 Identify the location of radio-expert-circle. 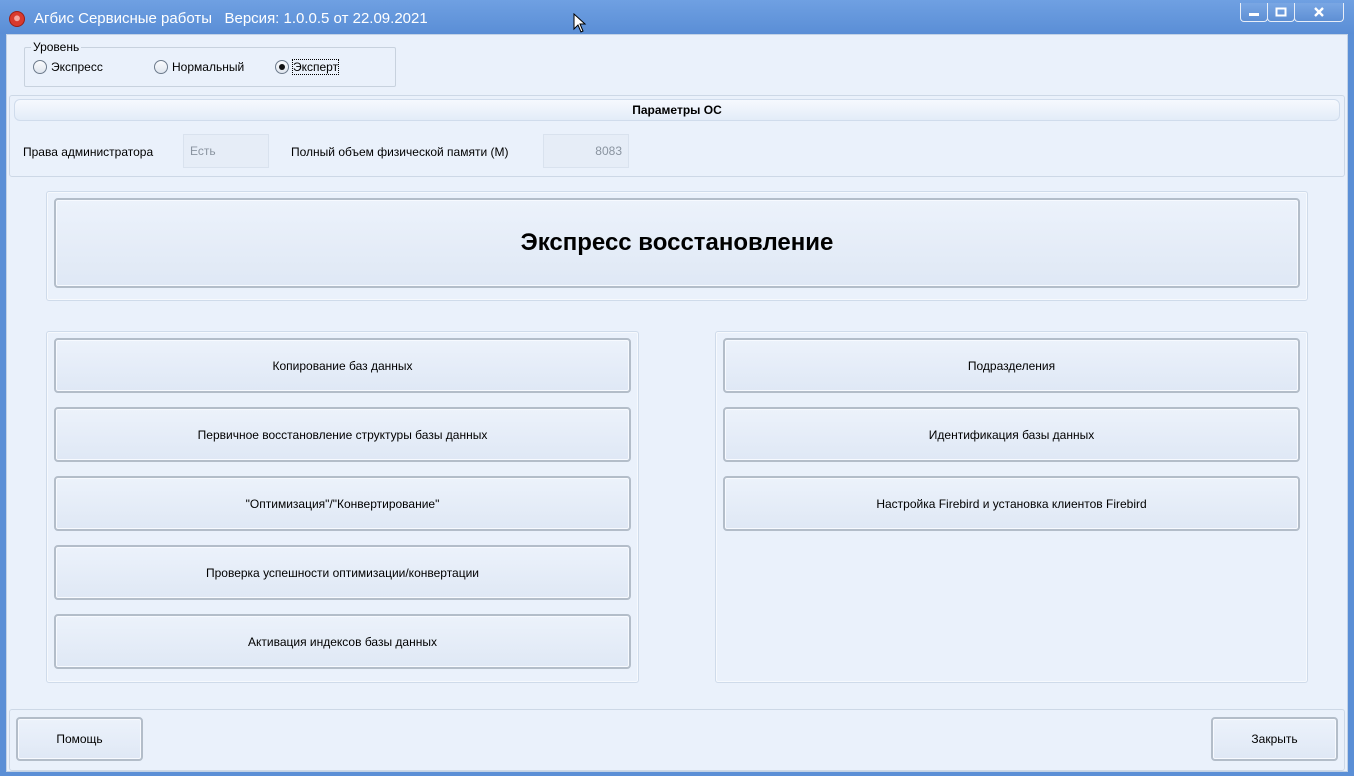
(282, 67).